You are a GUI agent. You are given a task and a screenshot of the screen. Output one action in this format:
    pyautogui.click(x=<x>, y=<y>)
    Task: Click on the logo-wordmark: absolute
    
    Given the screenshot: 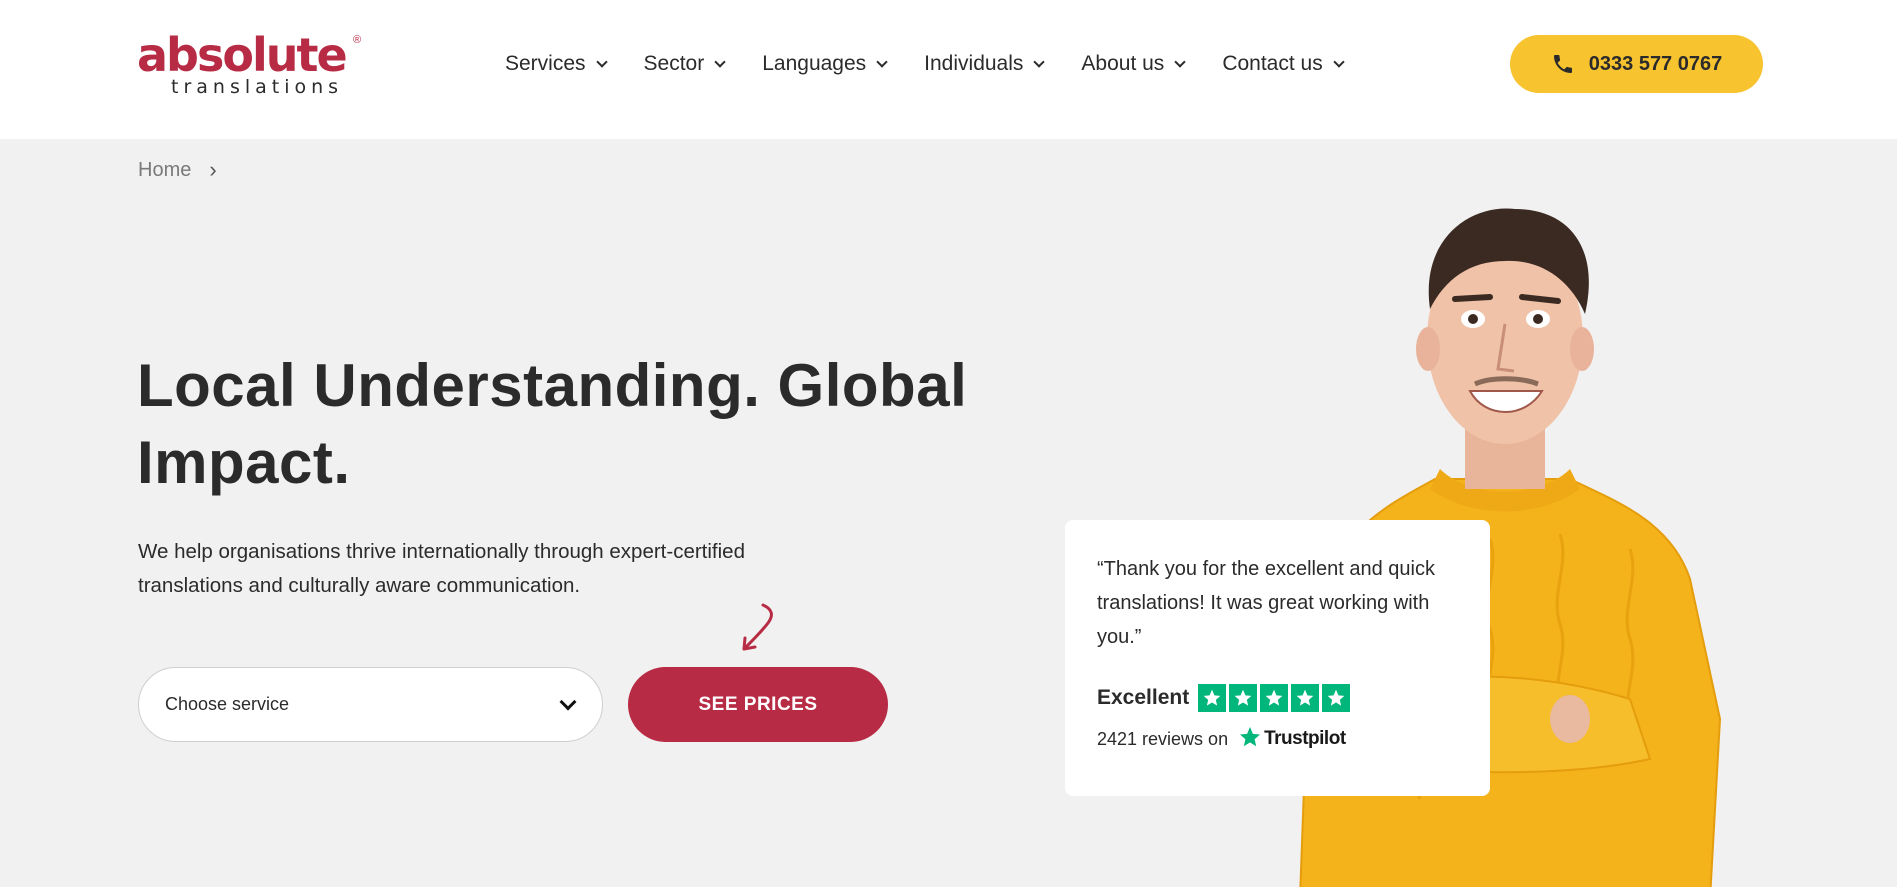 What is the action you would take?
    pyautogui.click(x=242, y=55)
    